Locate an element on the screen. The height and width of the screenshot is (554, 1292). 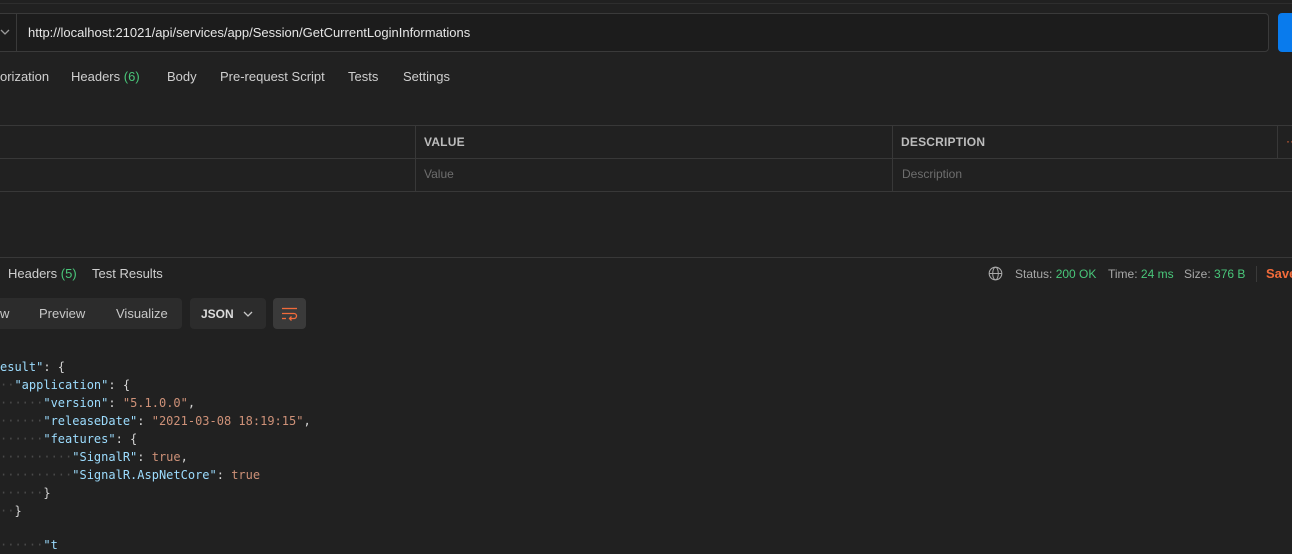
meta-divider is located at coordinates (1256, 274).